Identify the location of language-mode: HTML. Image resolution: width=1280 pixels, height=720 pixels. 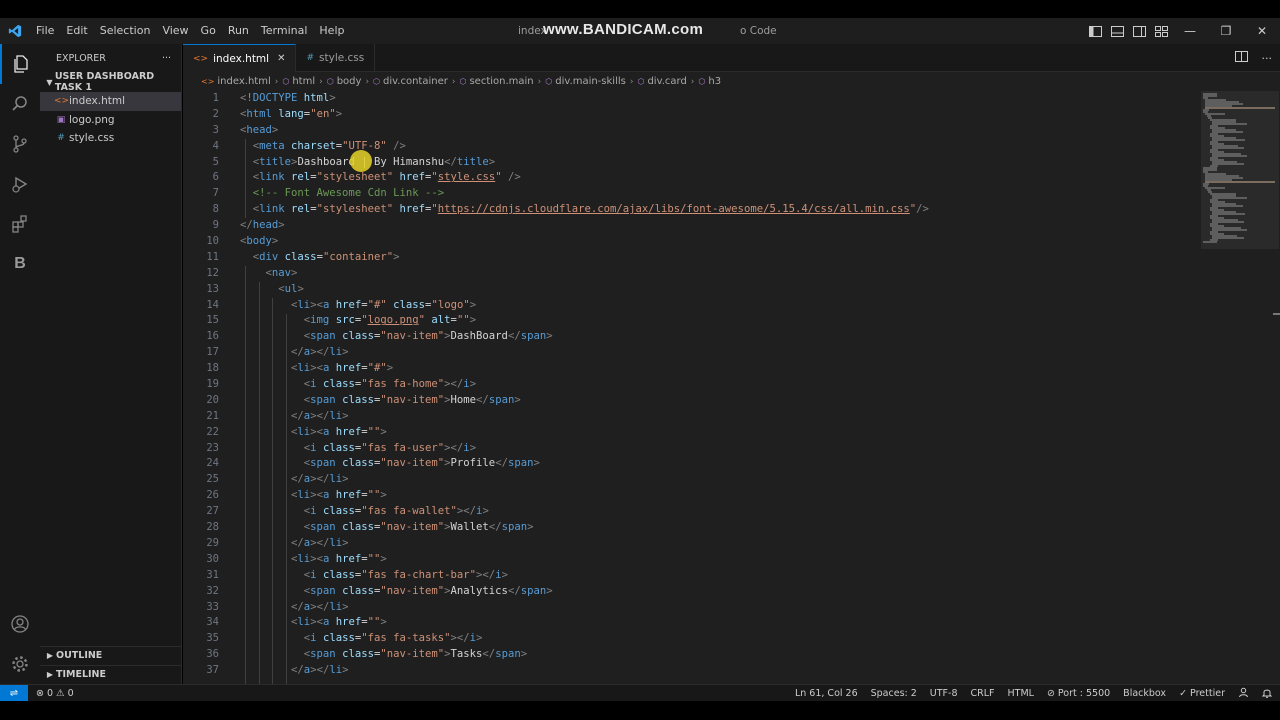
(1021, 693).